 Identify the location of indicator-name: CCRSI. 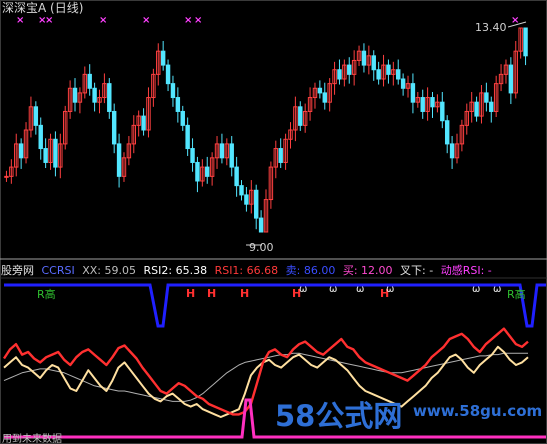
(58, 270).